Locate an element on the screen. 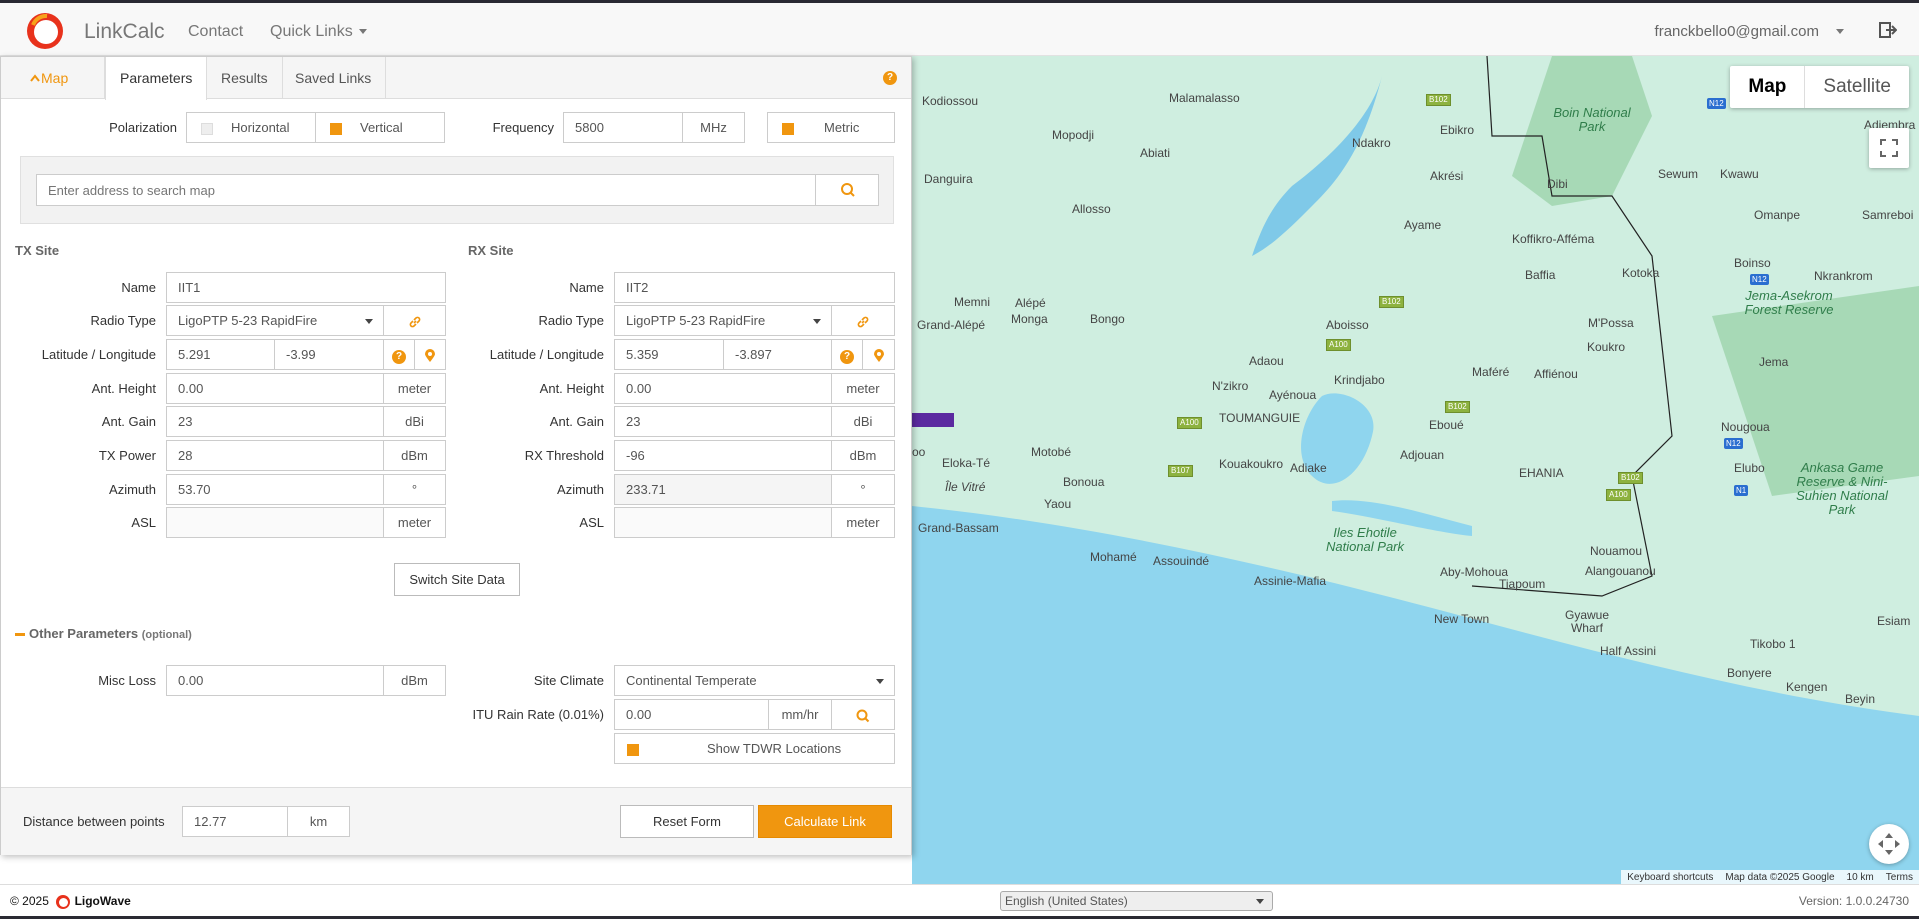  terms-link: Terms is located at coordinates (1899, 877).